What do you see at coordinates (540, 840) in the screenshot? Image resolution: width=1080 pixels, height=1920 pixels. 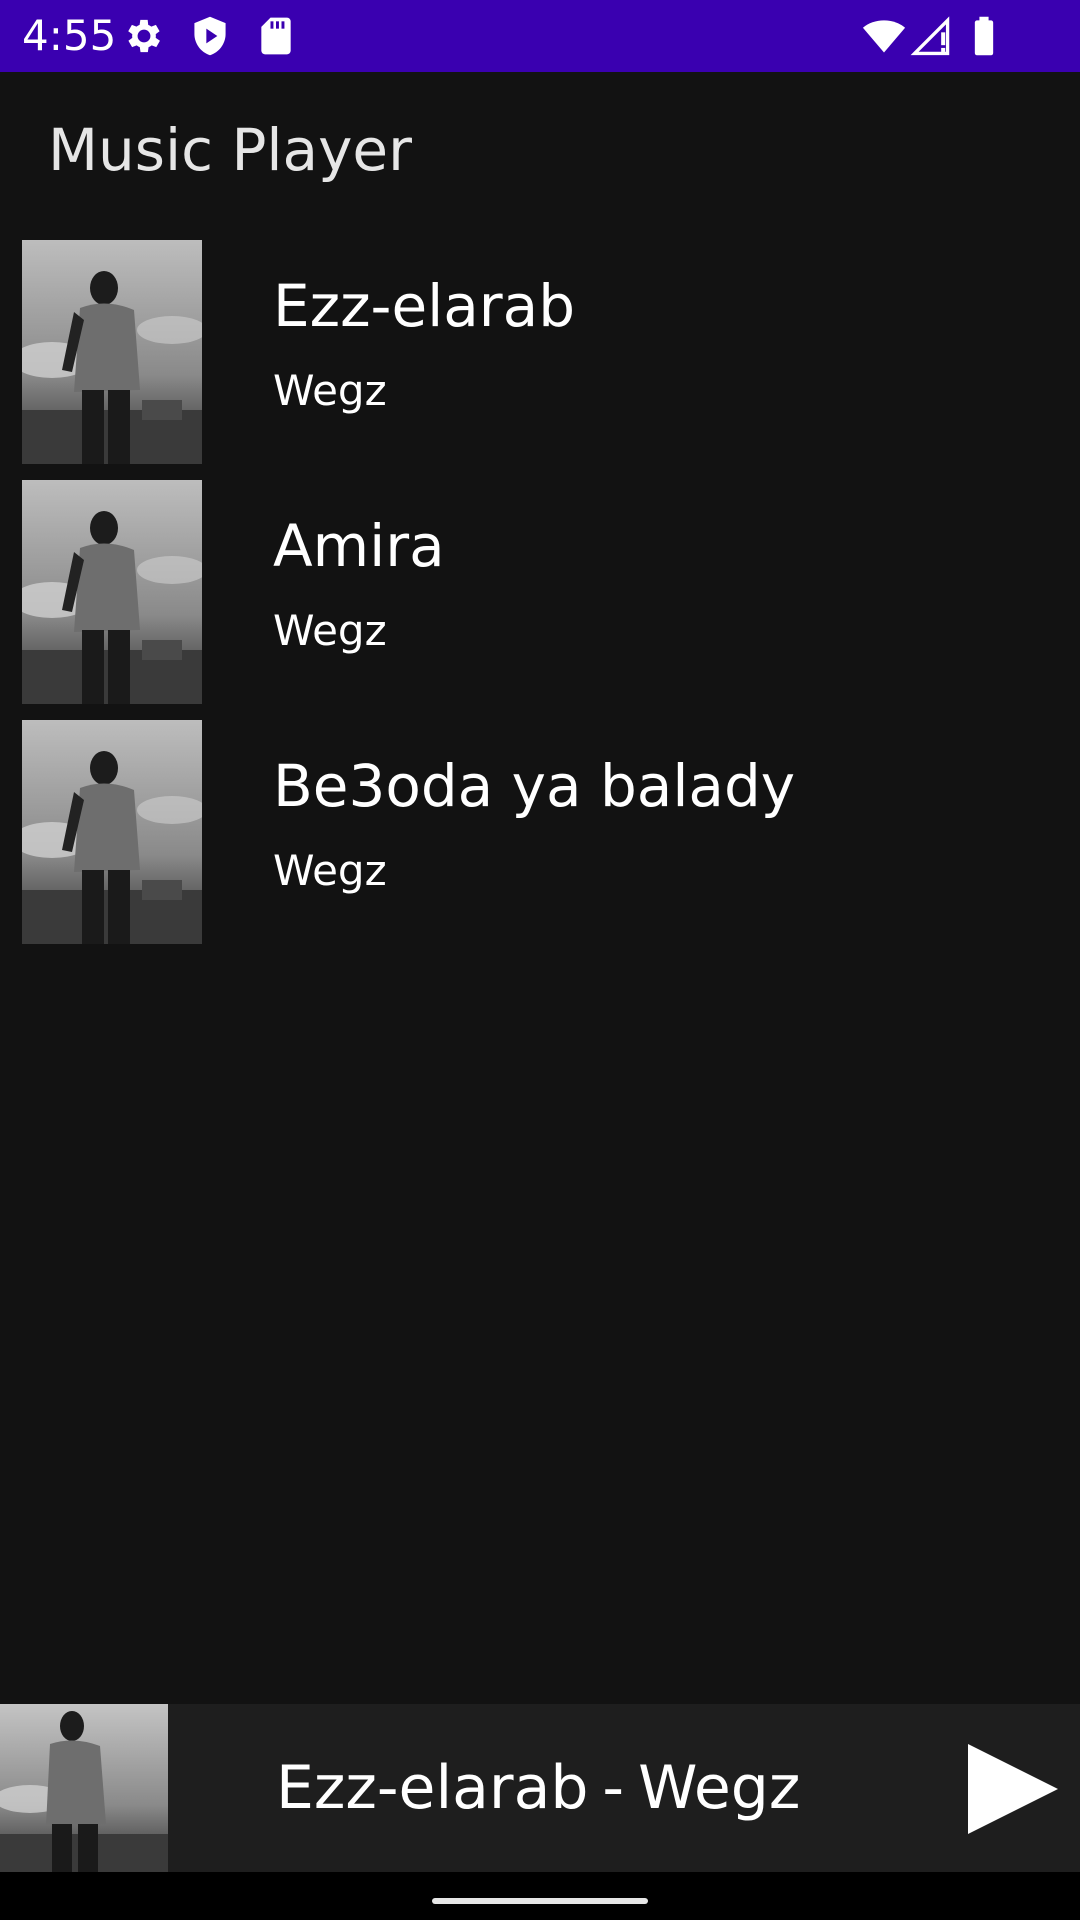 I see `song-list-item: Be3oda ya balady Wegz` at bounding box center [540, 840].